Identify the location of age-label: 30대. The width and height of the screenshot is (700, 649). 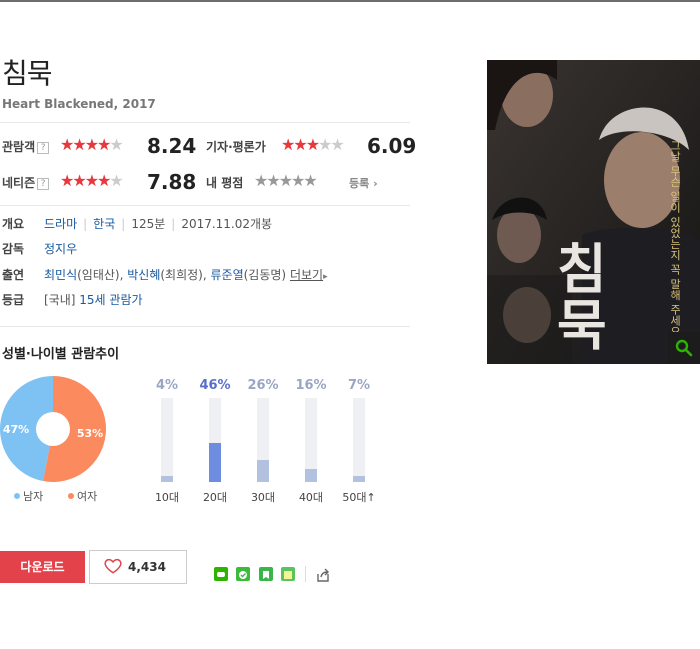
(263, 497).